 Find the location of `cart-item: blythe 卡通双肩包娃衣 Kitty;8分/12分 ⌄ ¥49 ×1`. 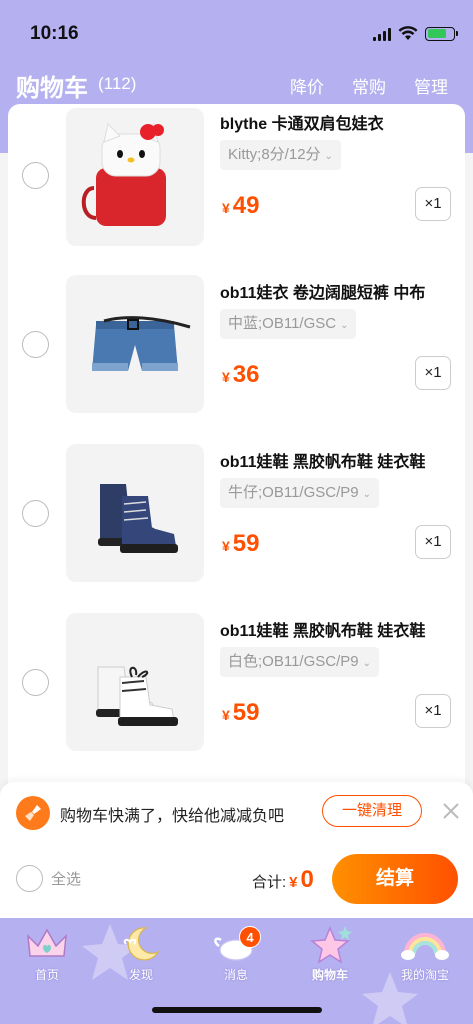

cart-item: blythe 卡通双肩包娃衣 Kitty;8分/12分 ⌄ ¥49 ×1 is located at coordinates (236, 175).